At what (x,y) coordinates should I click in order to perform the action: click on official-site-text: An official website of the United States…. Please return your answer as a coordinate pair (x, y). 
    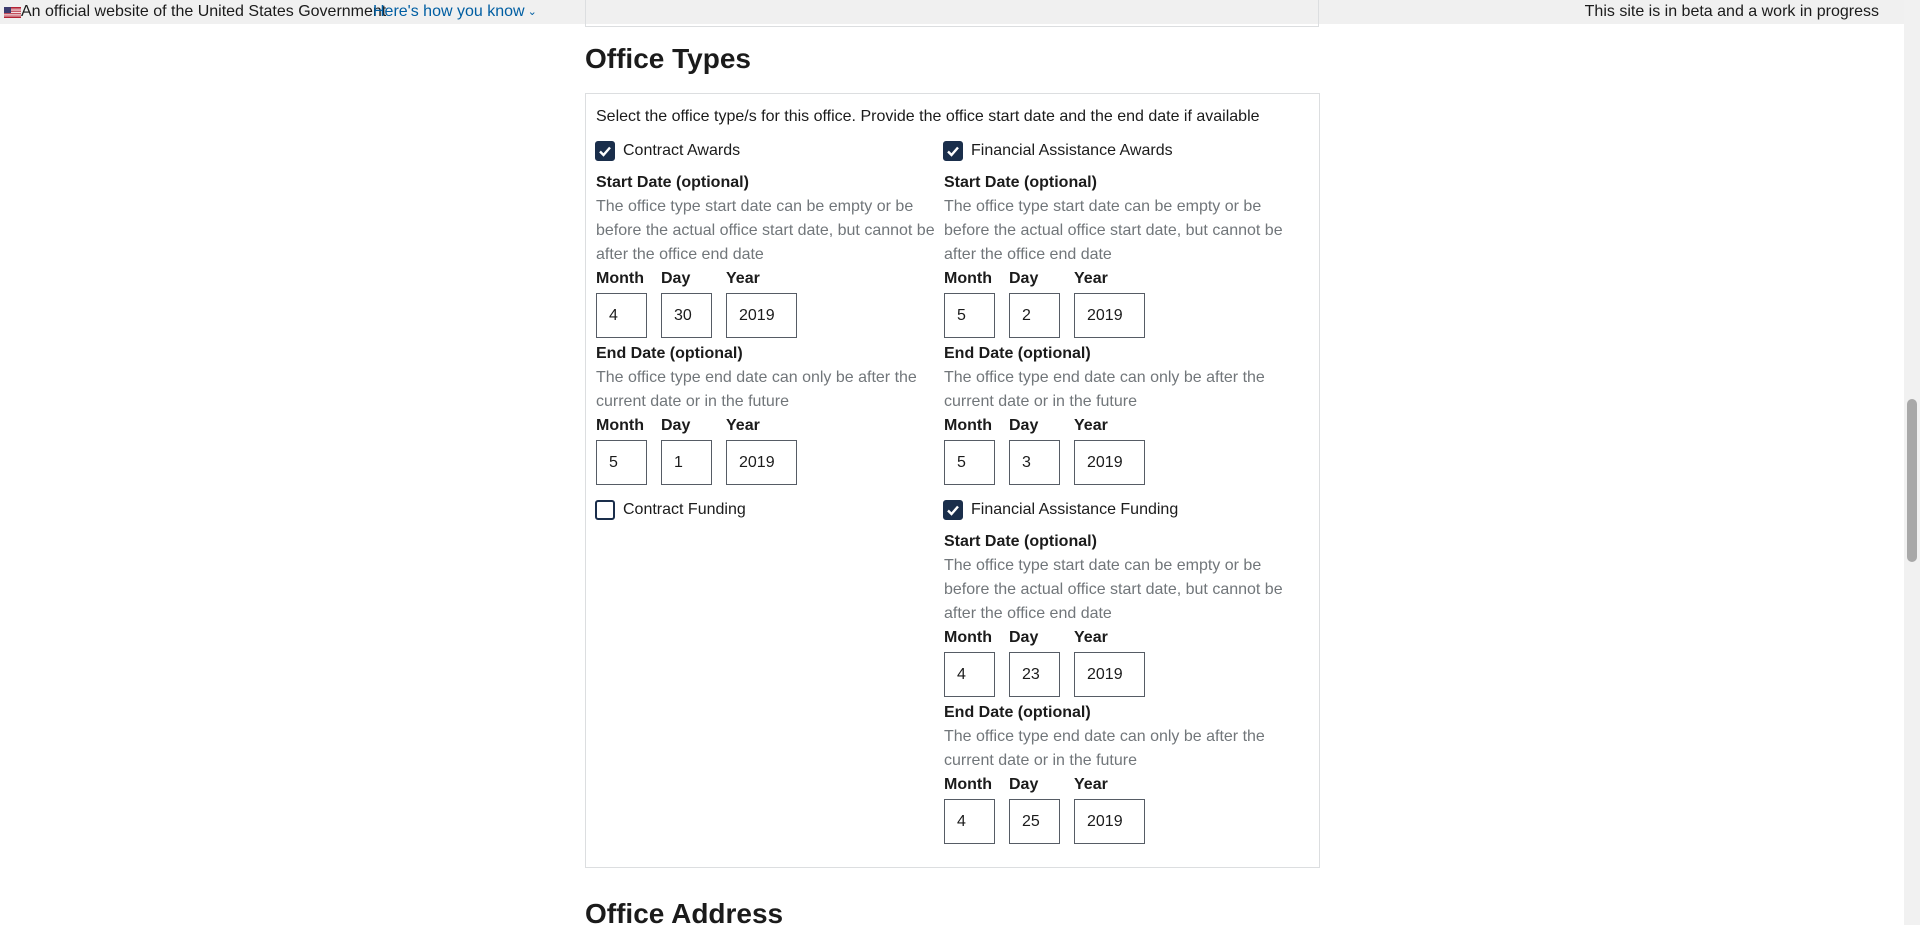
    Looking at the image, I should click on (204, 11).